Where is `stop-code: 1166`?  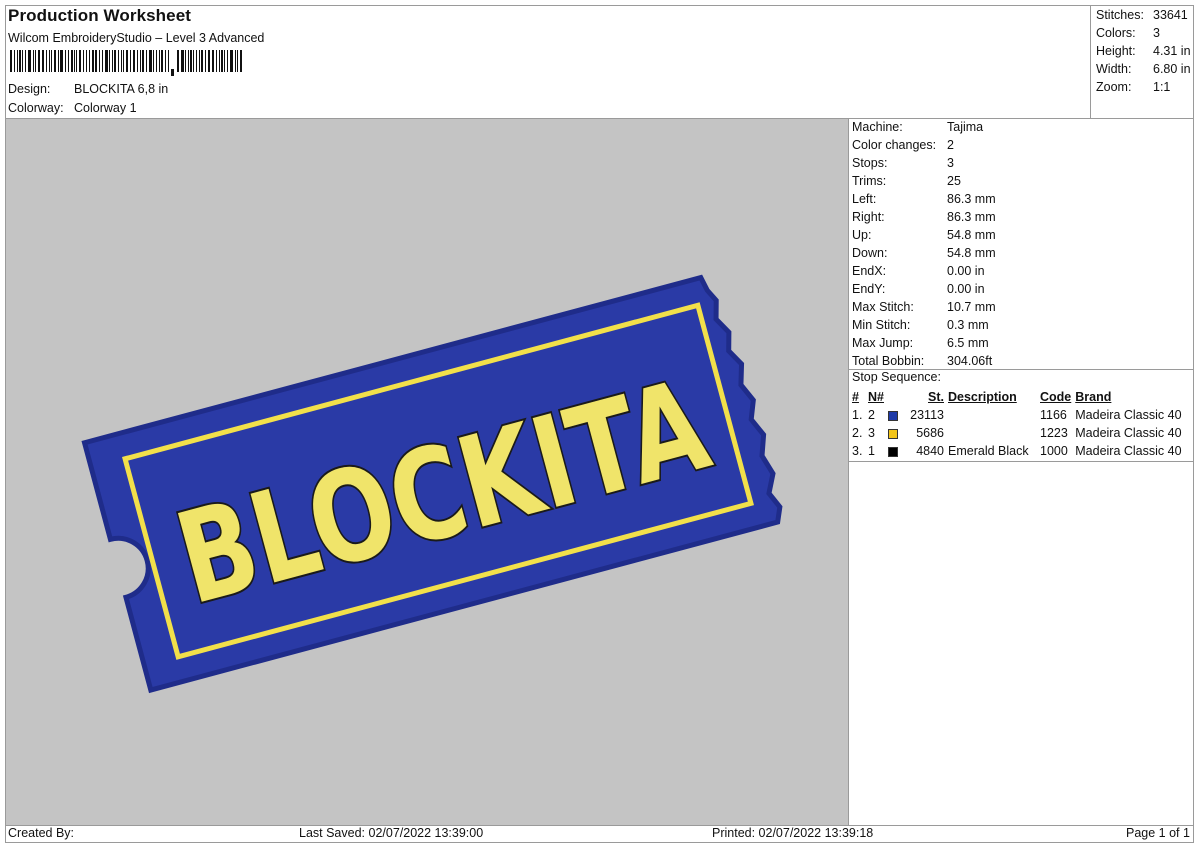 stop-code: 1166 is located at coordinates (1053, 415).